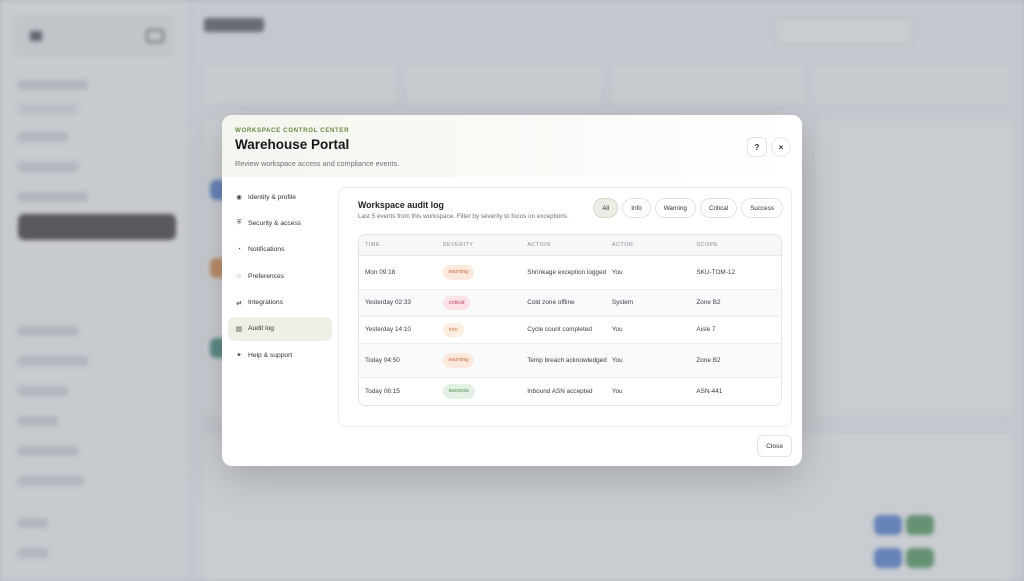  Describe the element at coordinates (570, 245) in the screenshot. I see `table-header: TIME SEVERITY ACTION ACTOR SCOPE` at that location.